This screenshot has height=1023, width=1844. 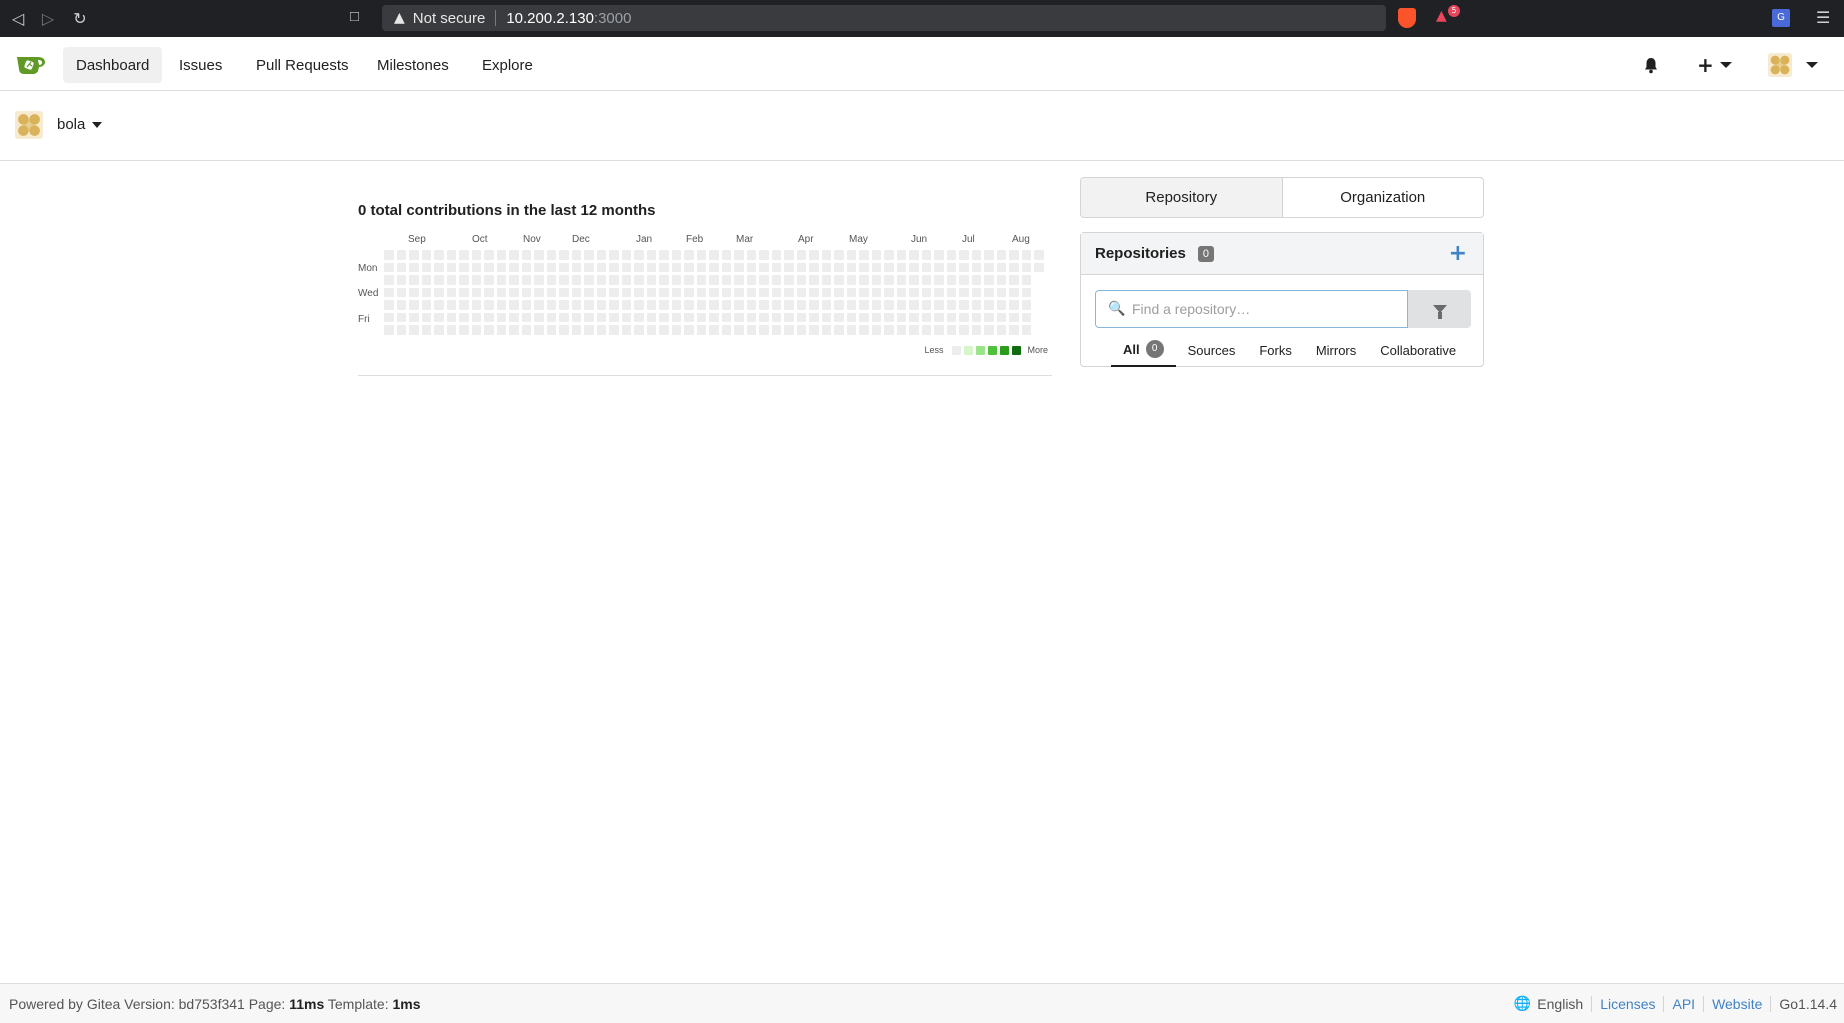 What do you see at coordinates (302, 65) in the screenshot?
I see `nav-pull-requests: Pull Requests` at bounding box center [302, 65].